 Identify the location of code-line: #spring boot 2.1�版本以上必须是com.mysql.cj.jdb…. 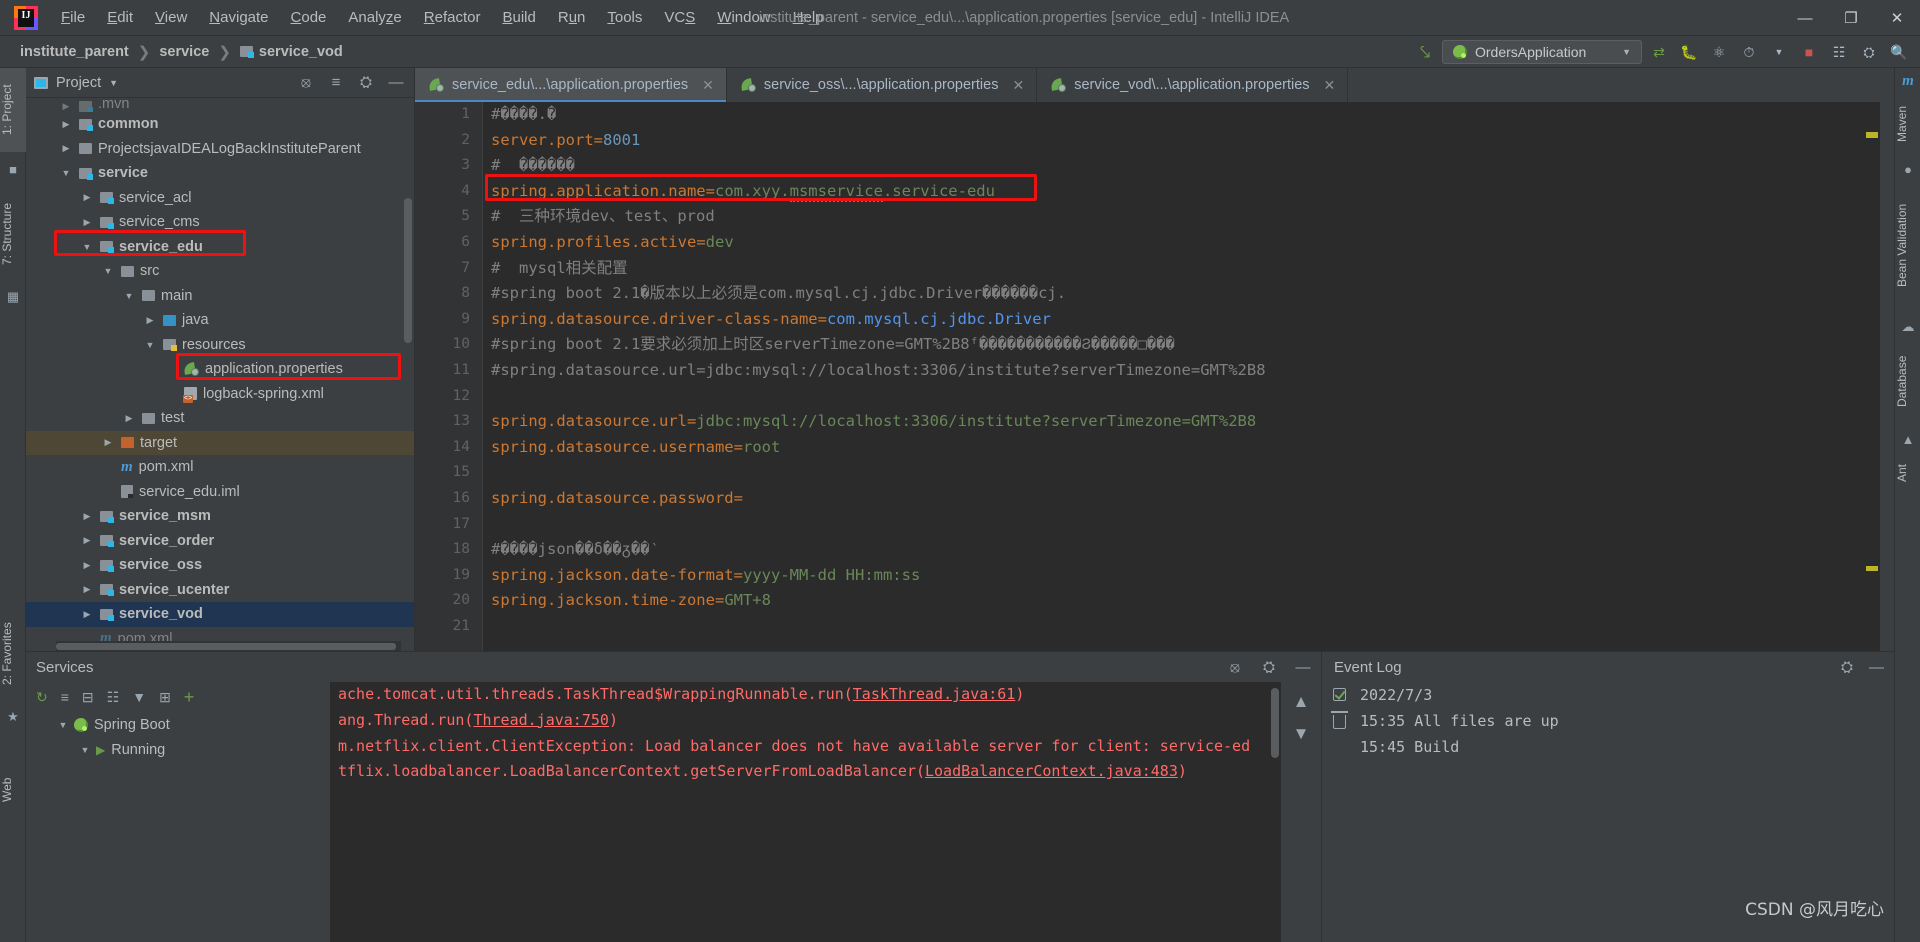
(1188, 294).